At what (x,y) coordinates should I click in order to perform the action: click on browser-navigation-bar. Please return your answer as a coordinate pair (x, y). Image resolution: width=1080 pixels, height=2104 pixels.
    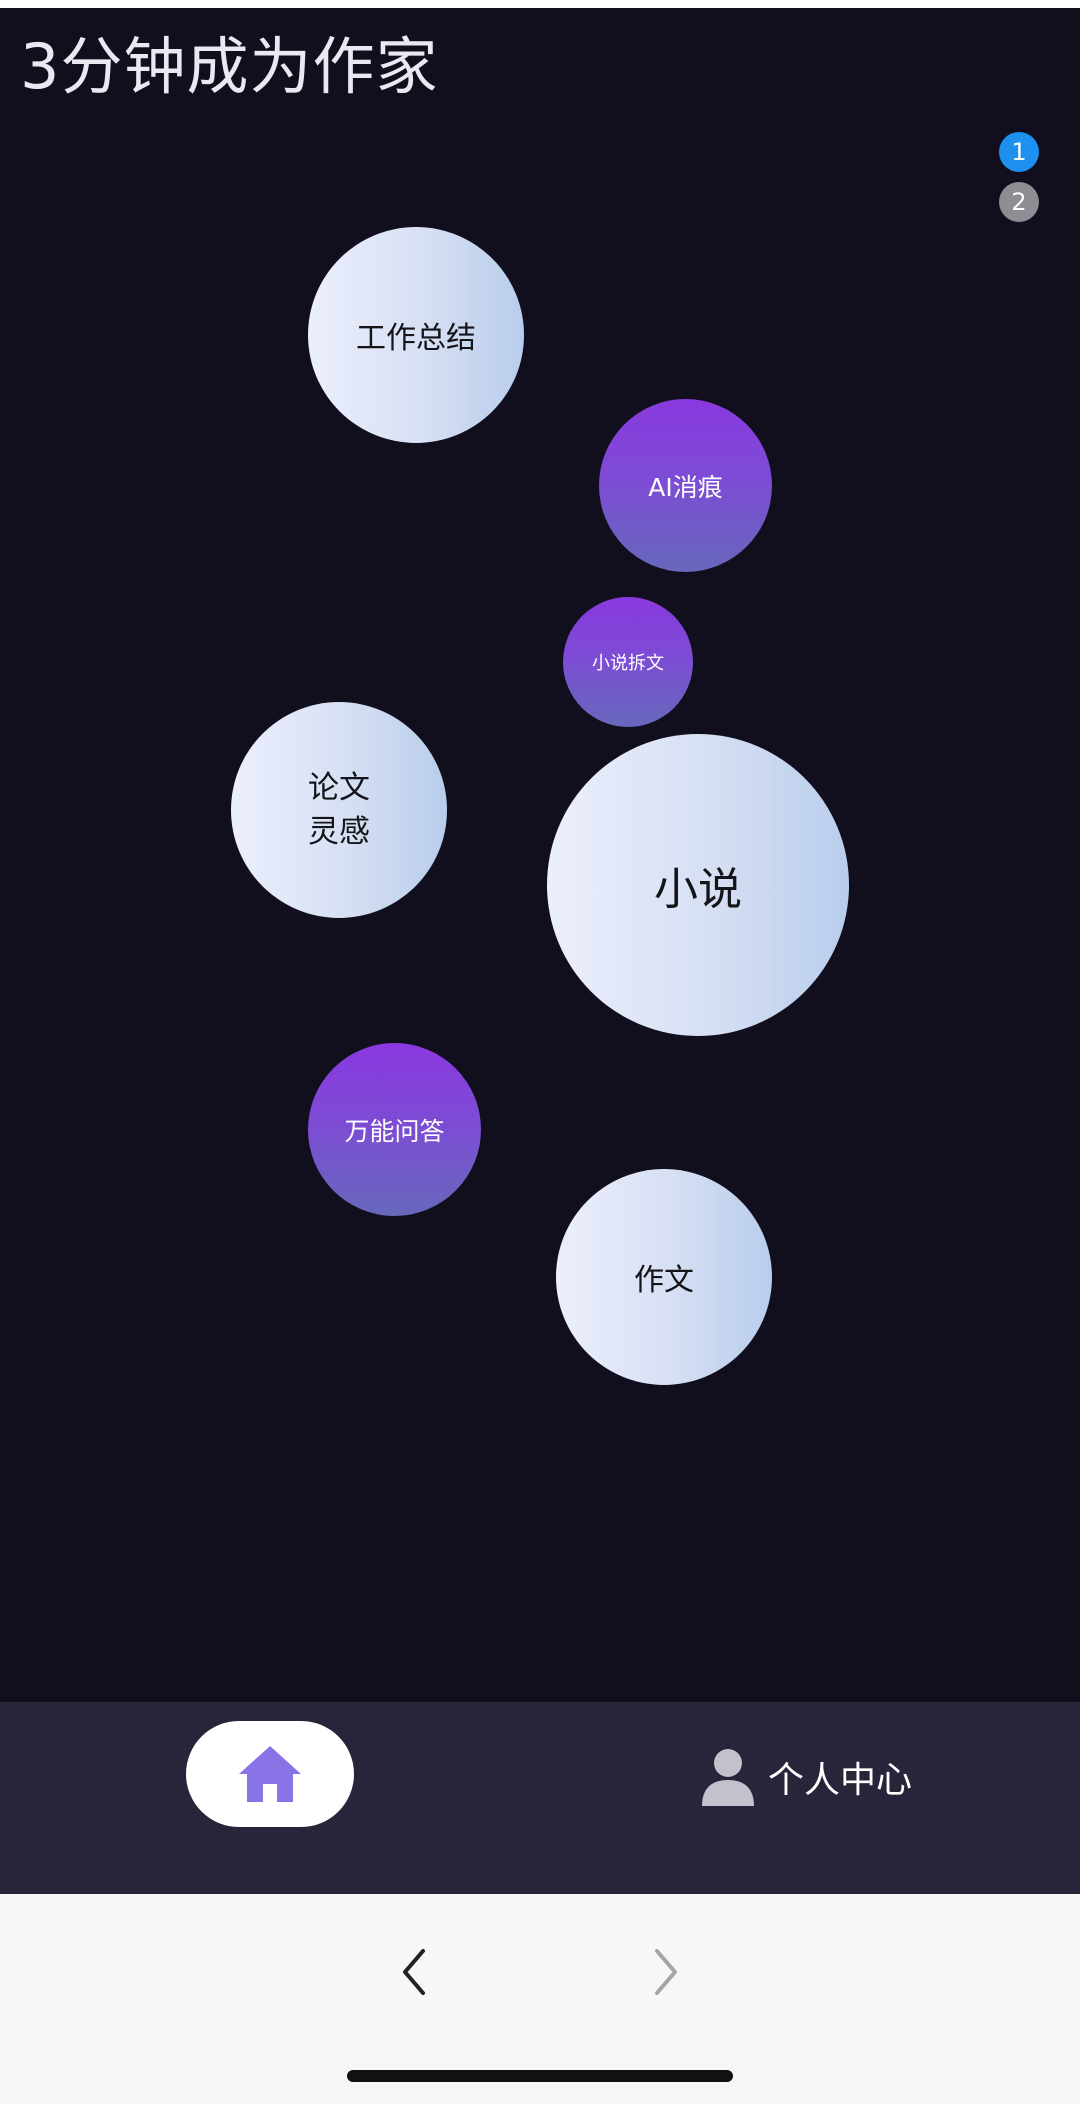
    Looking at the image, I should click on (540, 1999).